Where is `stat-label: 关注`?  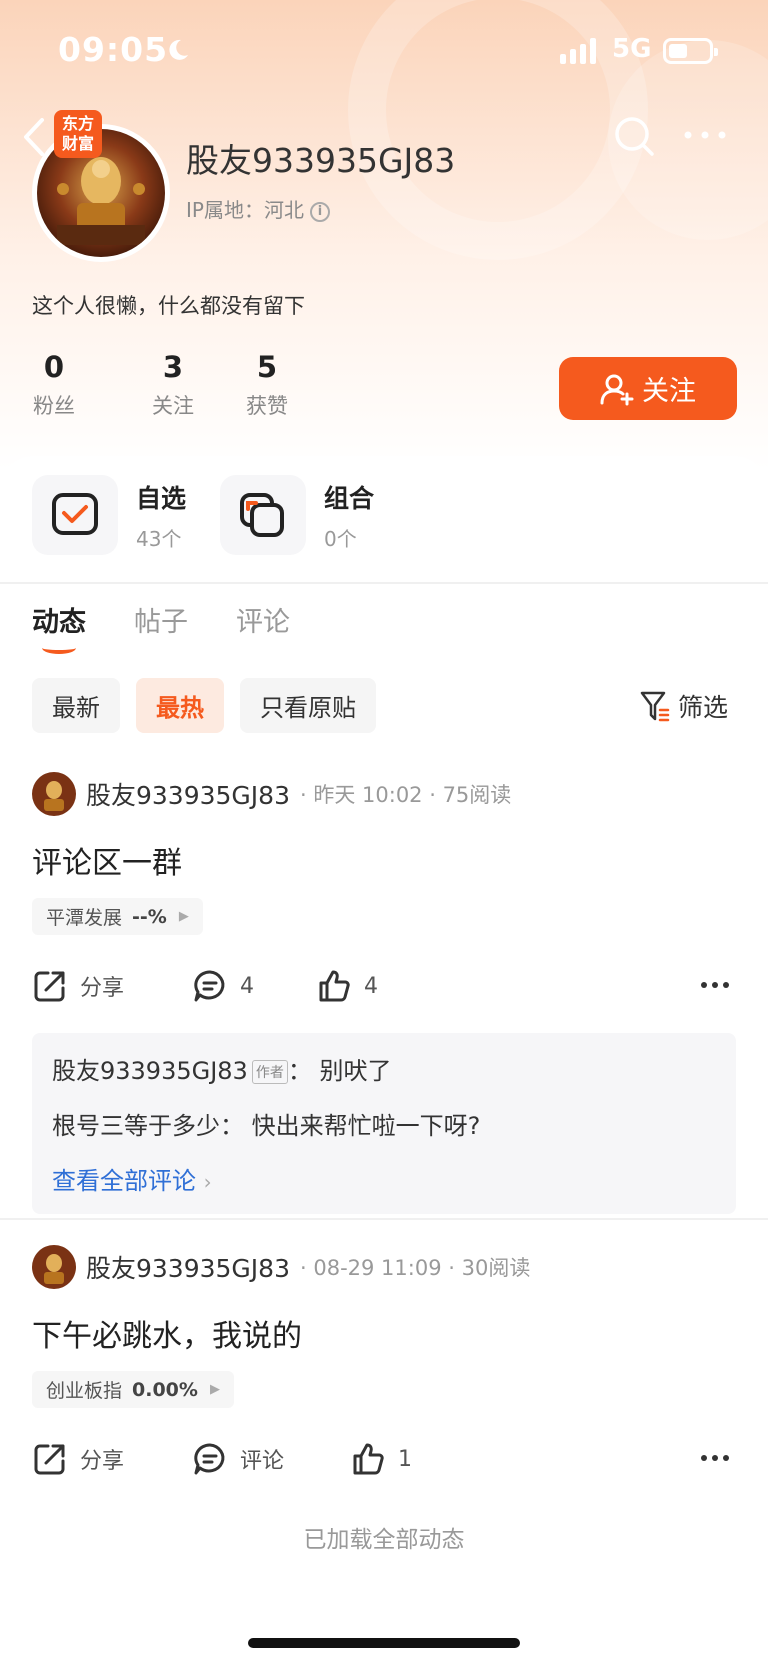
stat-label: 关注 is located at coordinates (173, 406).